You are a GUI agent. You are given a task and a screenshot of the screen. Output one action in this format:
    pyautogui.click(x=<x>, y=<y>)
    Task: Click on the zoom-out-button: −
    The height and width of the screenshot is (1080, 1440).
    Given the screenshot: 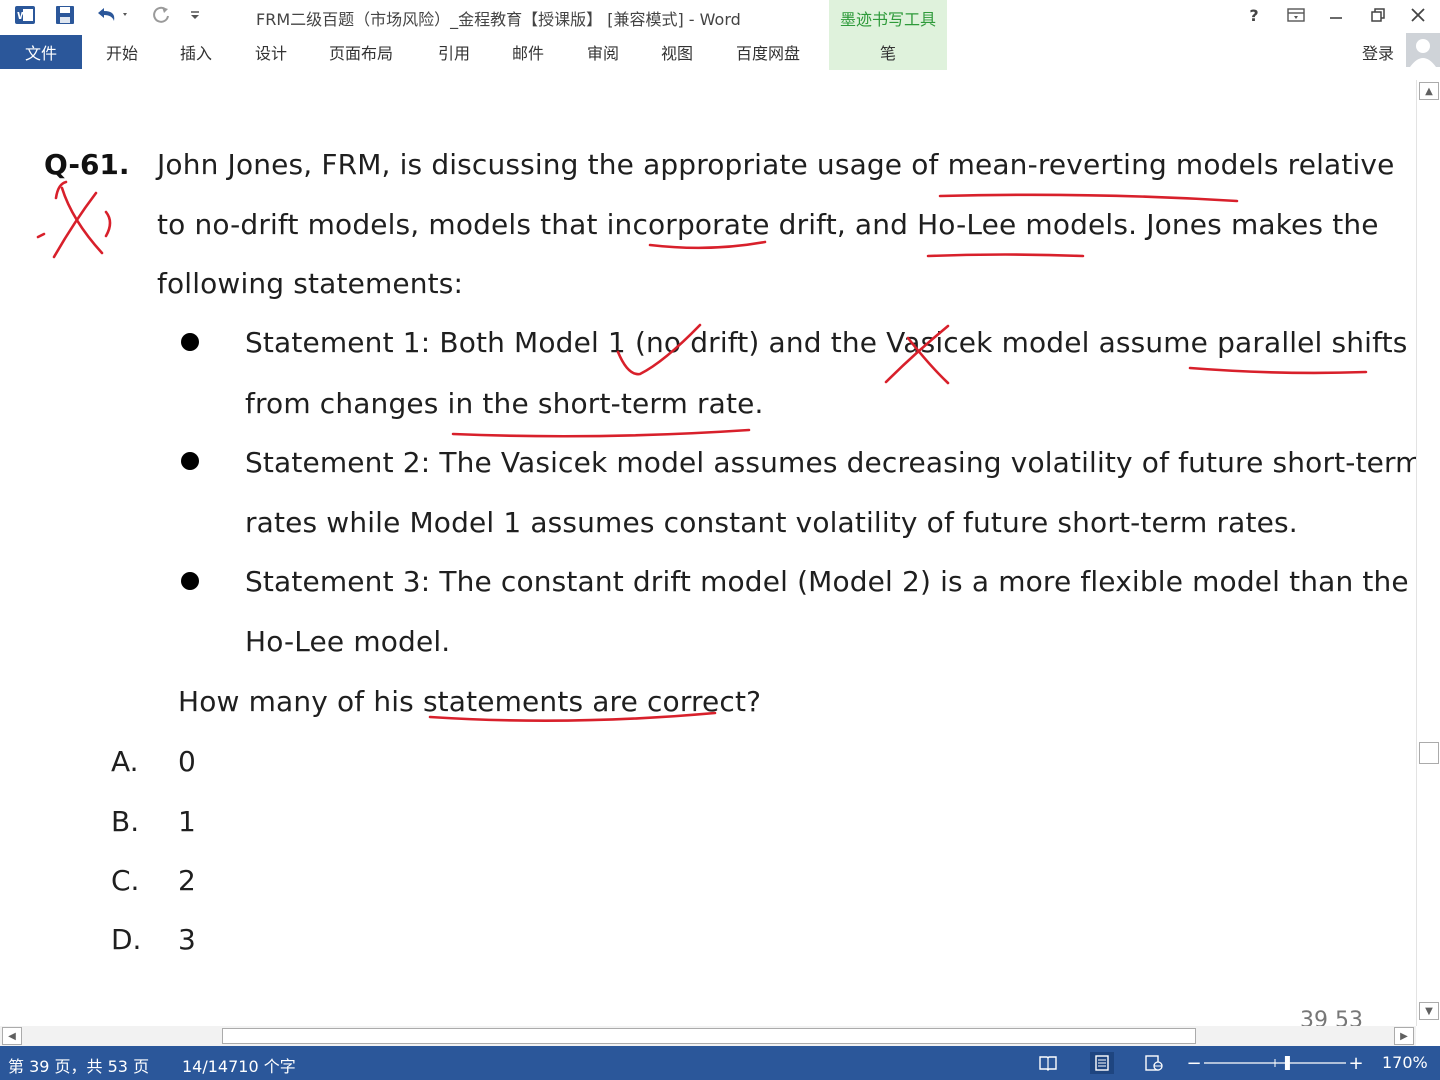 What is the action you would take?
    pyautogui.click(x=1194, y=1063)
    